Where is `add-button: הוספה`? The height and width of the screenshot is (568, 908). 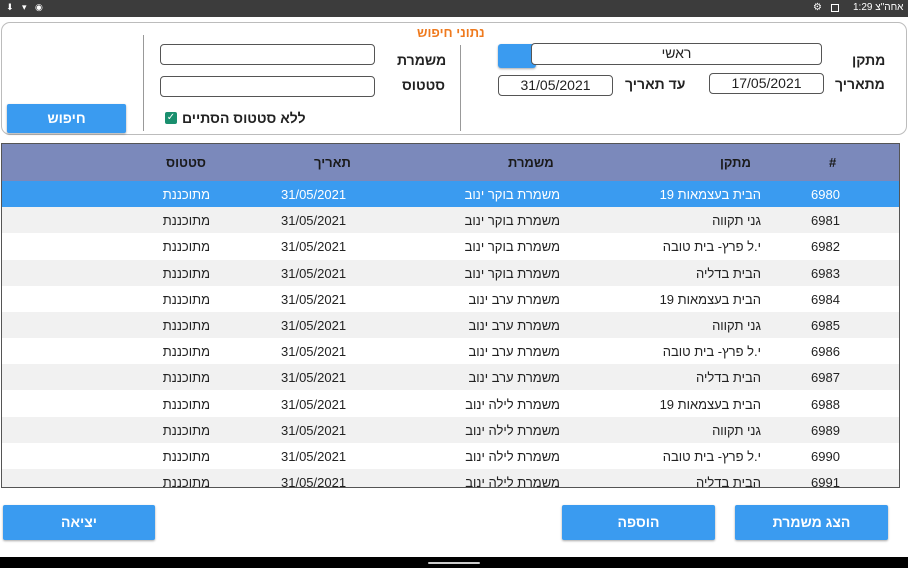 add-button: הוספה is located at coordinates (638, 522).